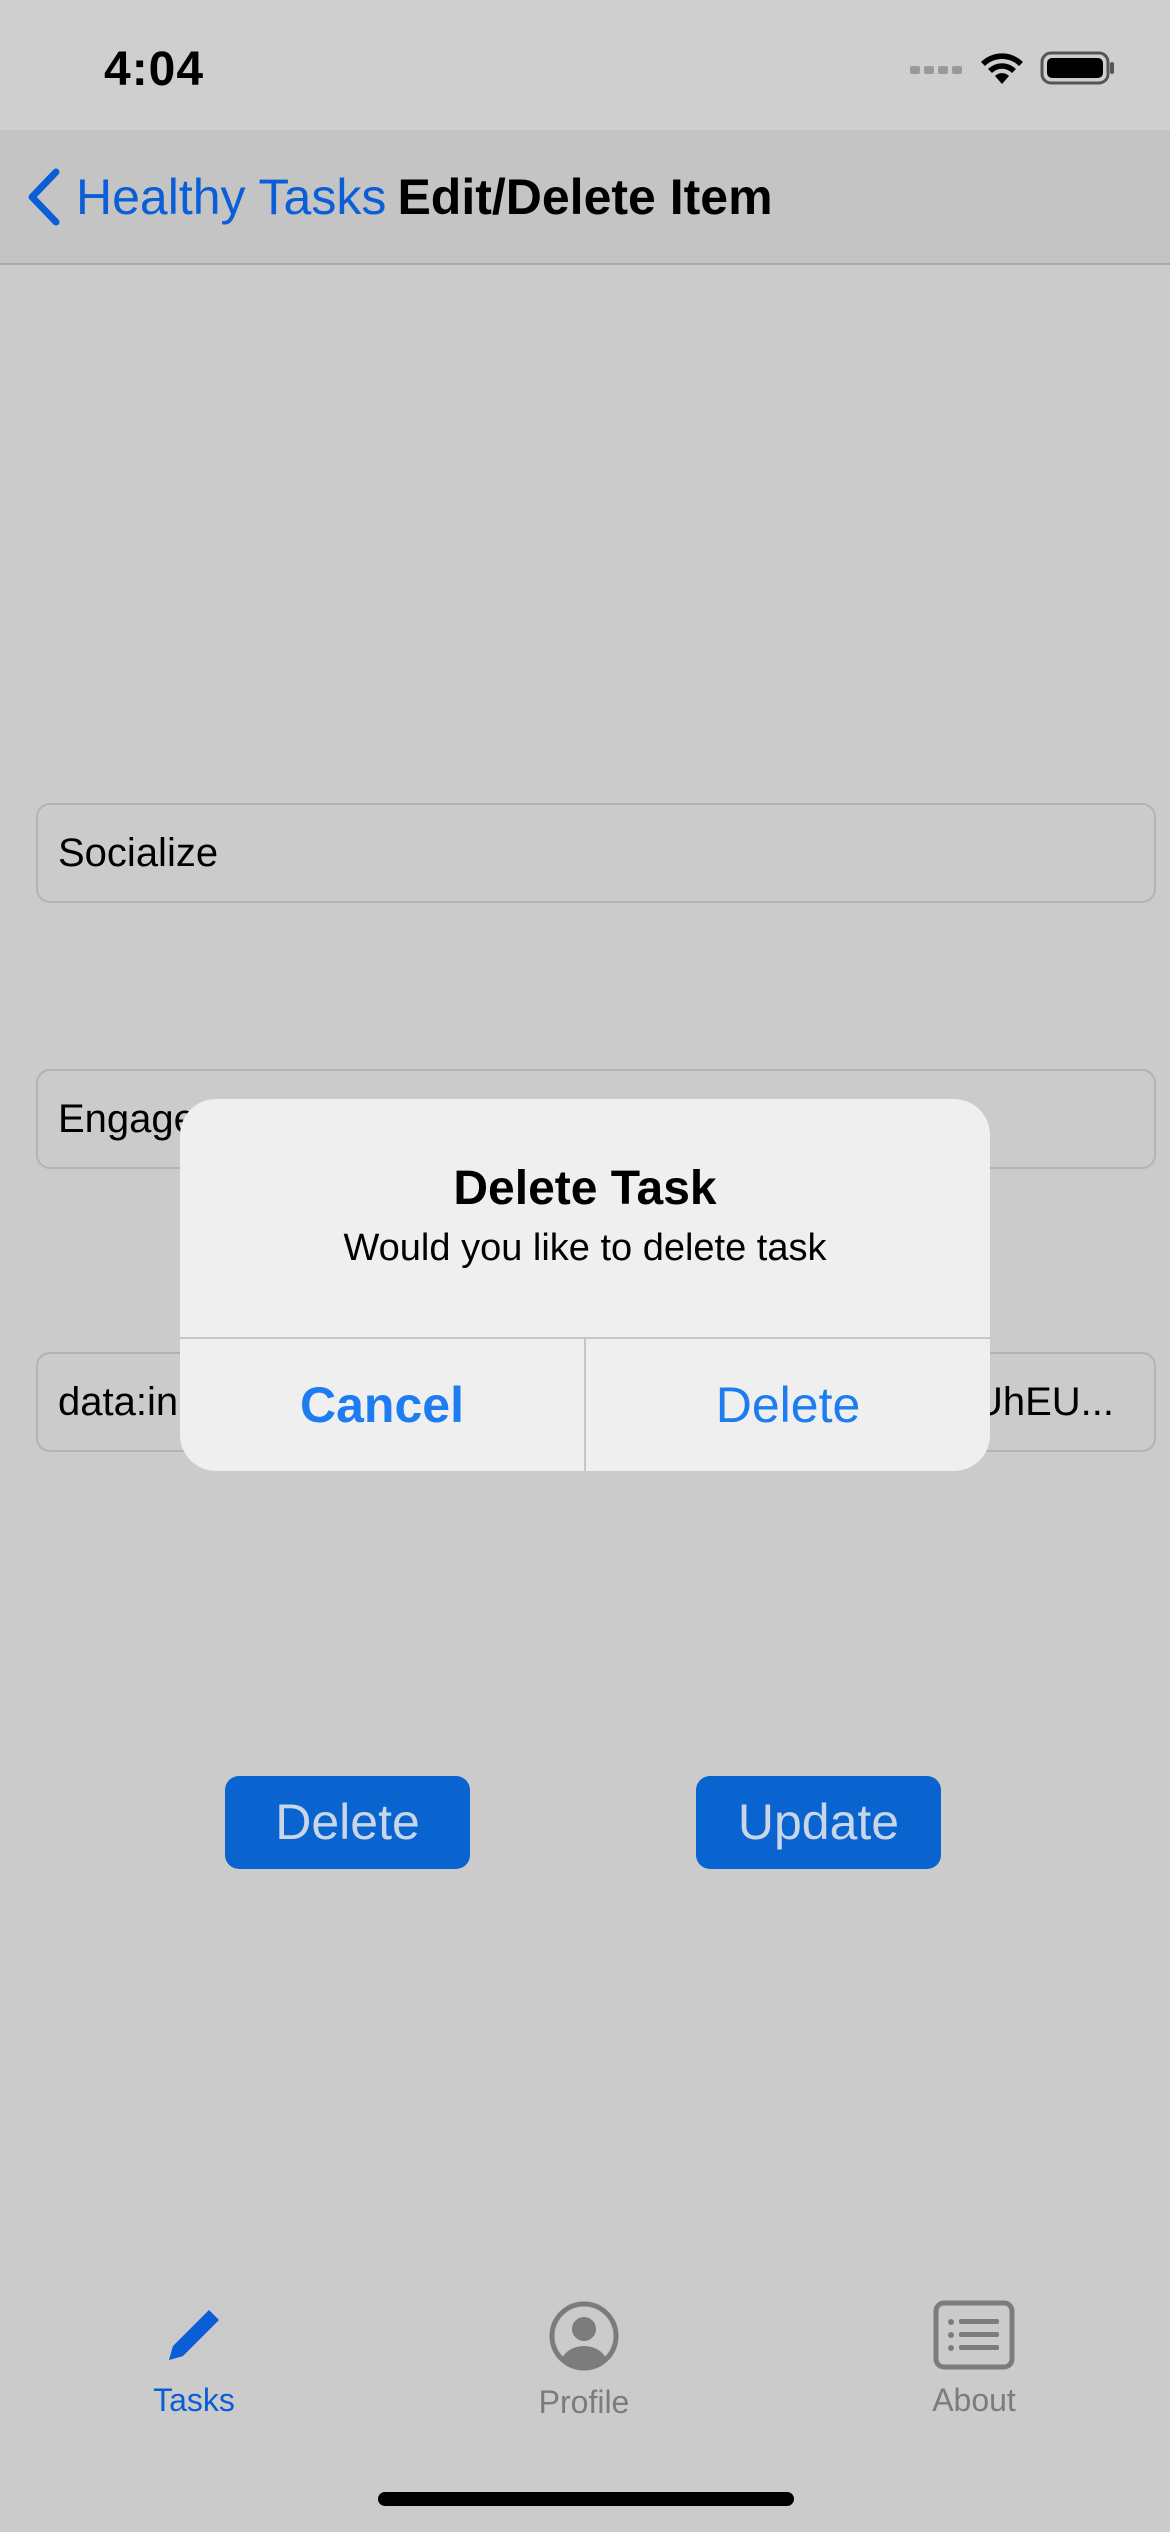 This screenshot has height=2532, width=1170. I want to click on wifi-icon, so click(1002, 68).